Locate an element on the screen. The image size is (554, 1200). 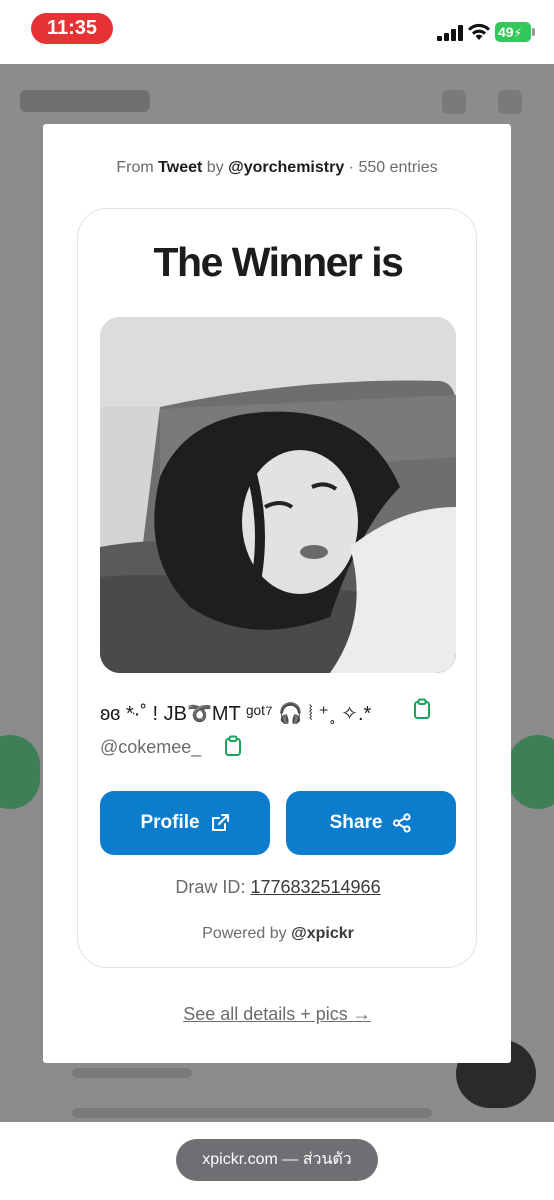
powered-by-label: Powered by is located at coordinates (244, 933).